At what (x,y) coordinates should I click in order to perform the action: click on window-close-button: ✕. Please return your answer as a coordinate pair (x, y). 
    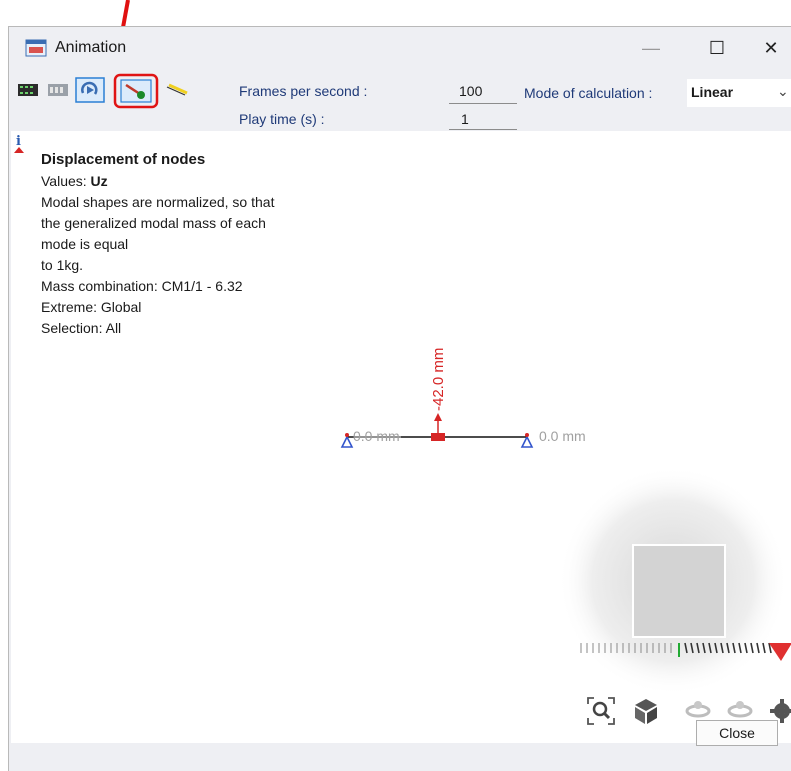
    Looking at the image, I should click on (770, 48).